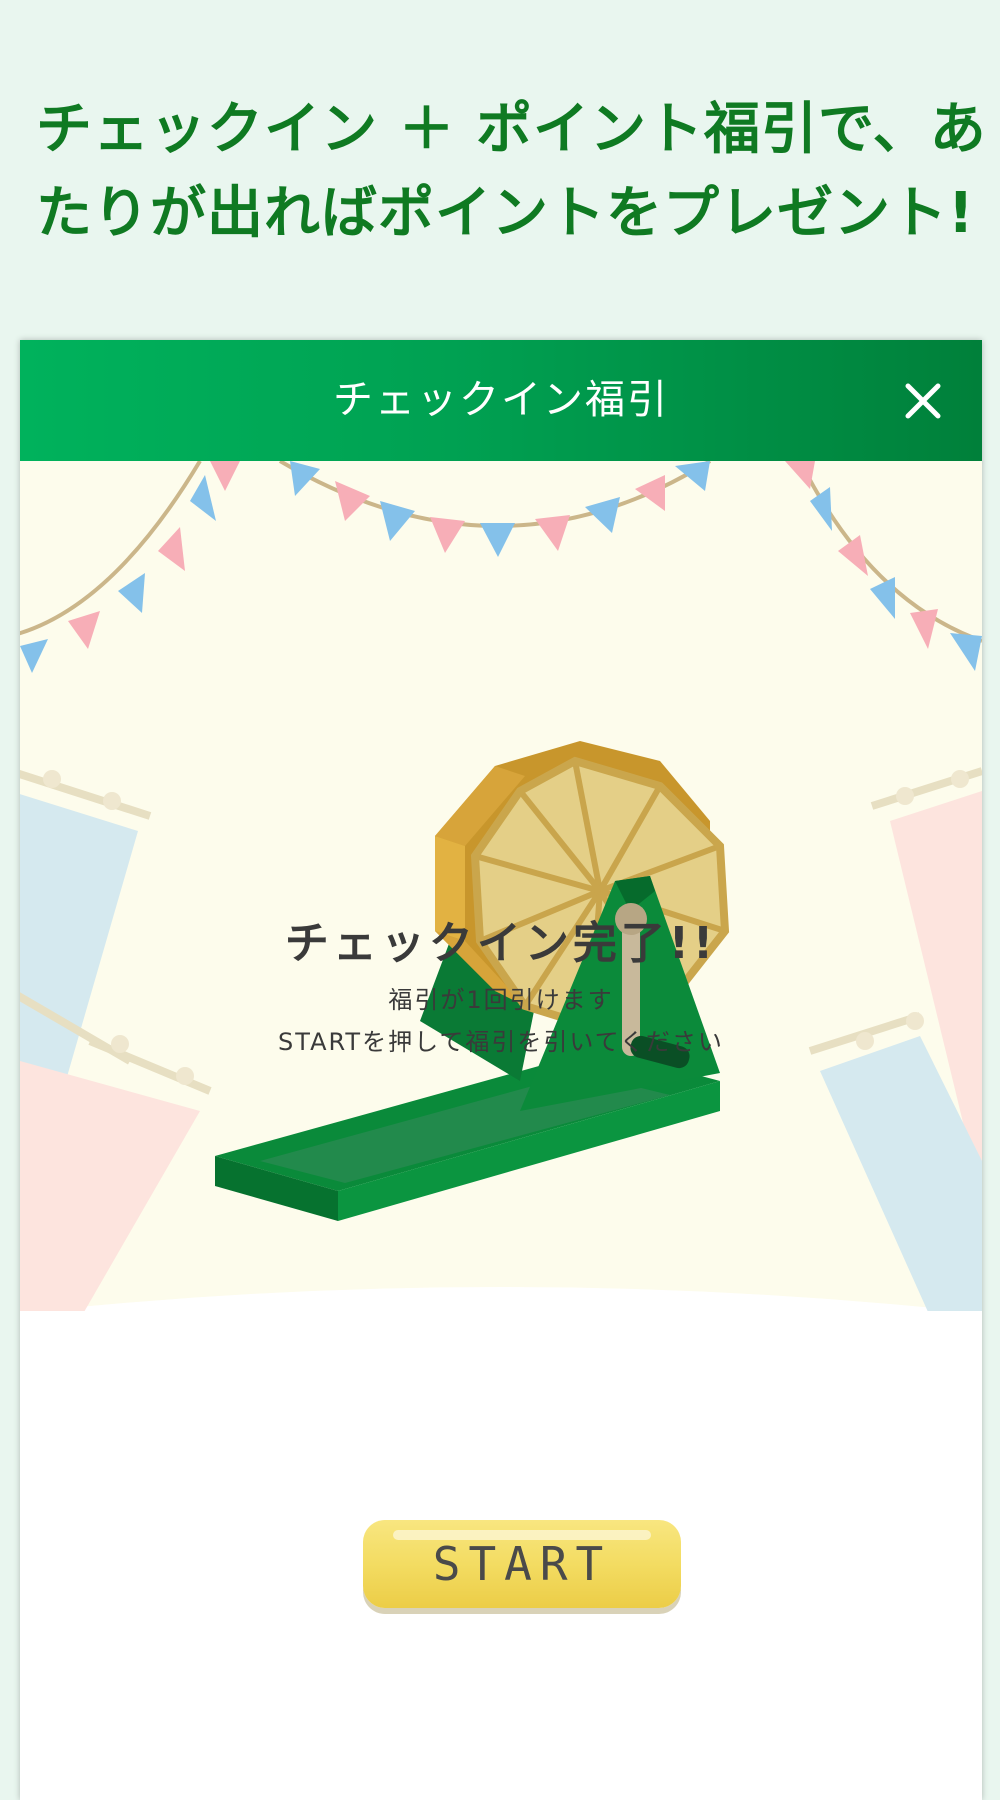  I want to click on instruction-text: STARTを押して福引を引いてください, so click(501, 1042).